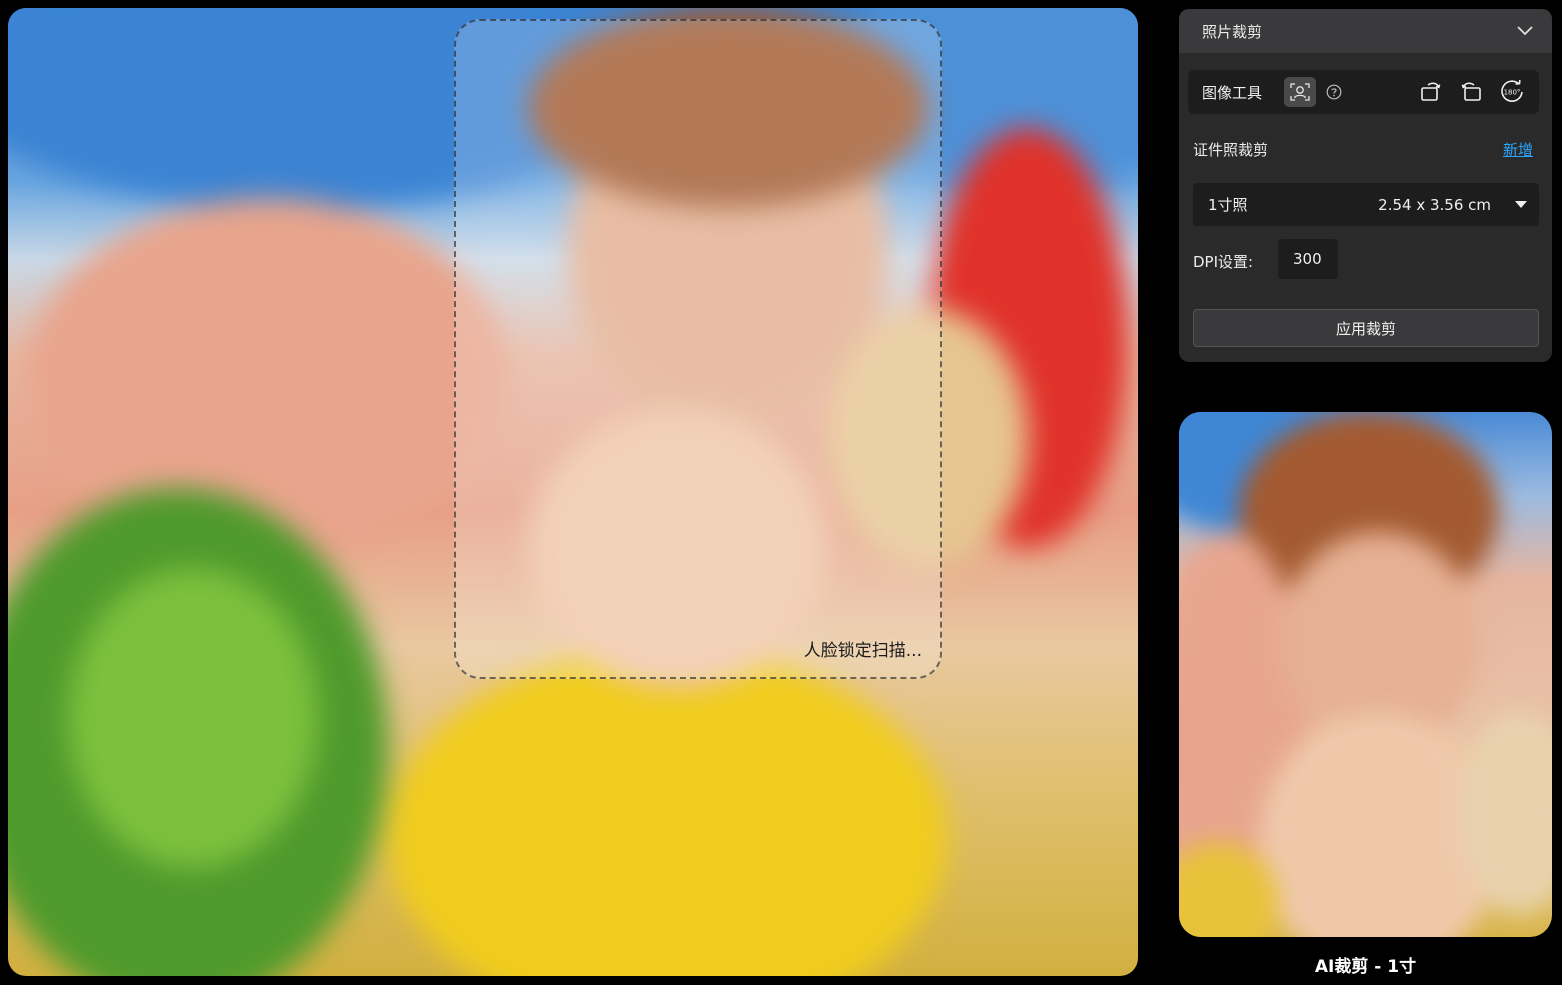  What do you see at coordinates (1365, 967) in the screenshot?
I see `preview-caption: AI裁剪 - 1寸` at bounding box center [1365, 967].